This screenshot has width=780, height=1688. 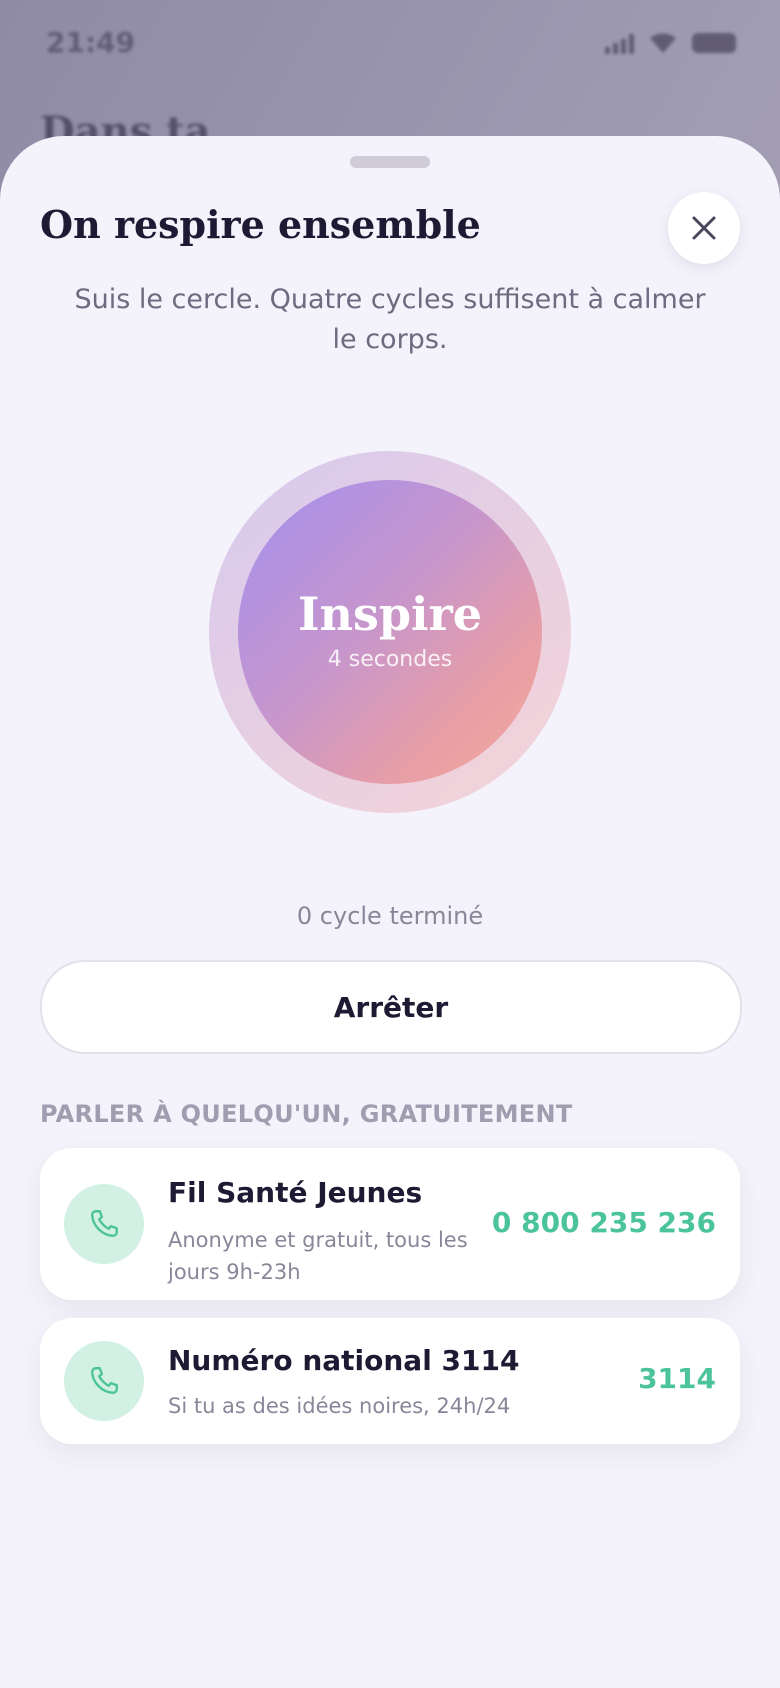 I want to click on stop-button: Arrêter, so click(x=391, y=1007).